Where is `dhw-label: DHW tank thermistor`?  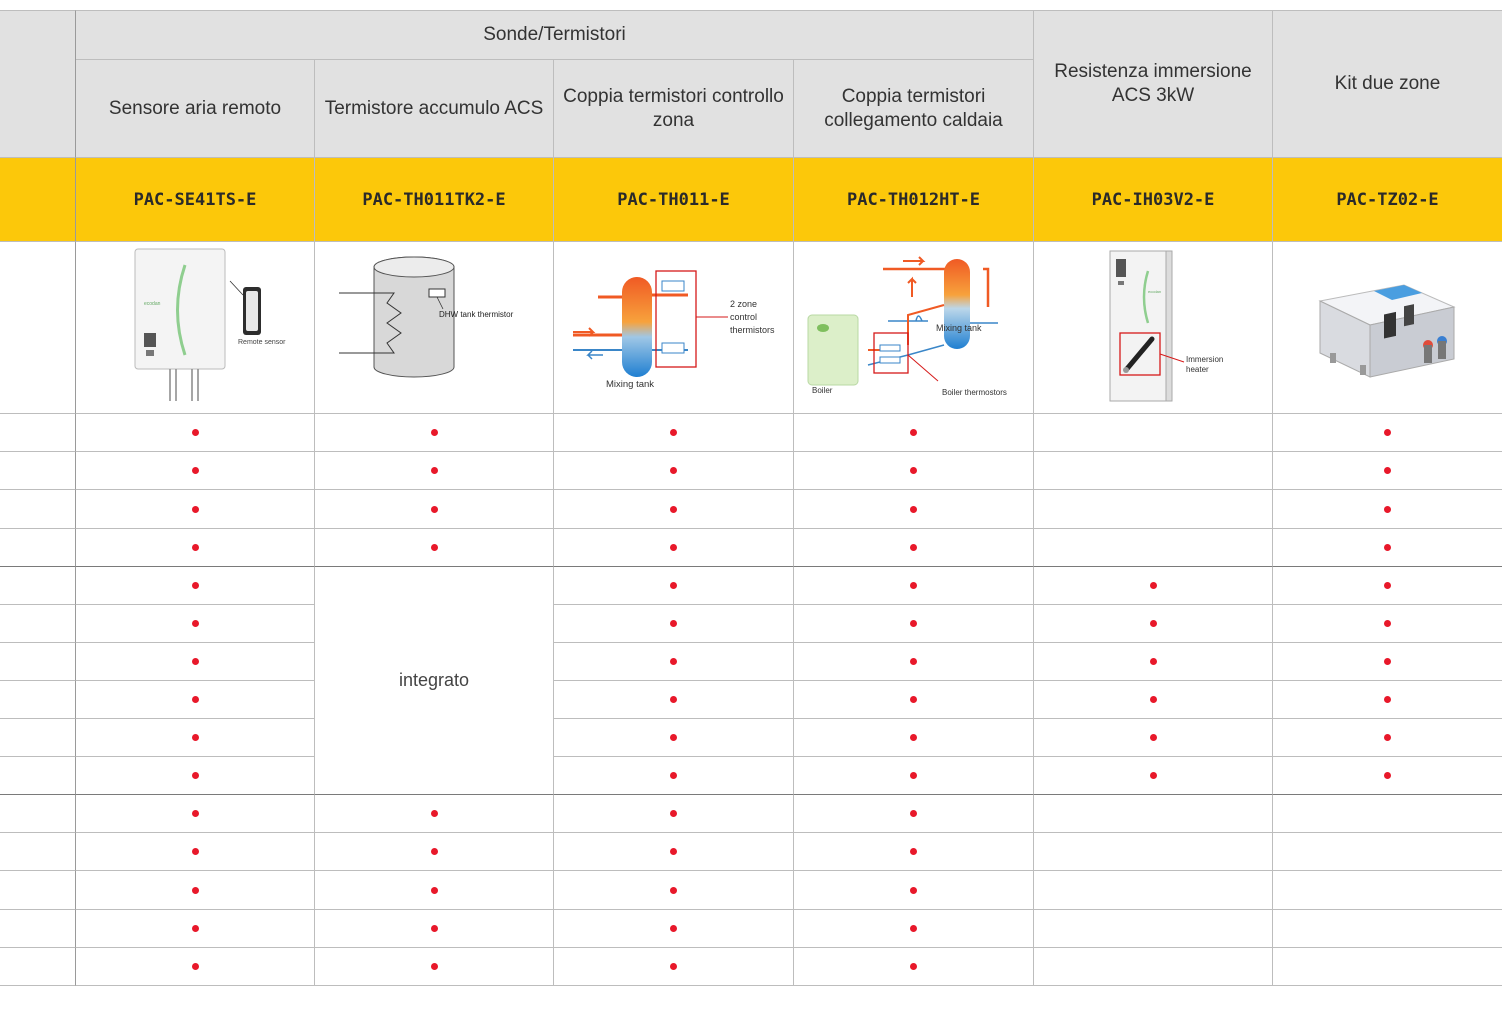 dhw-label: DHW tank thermistor is located at coordinates (476, 314).